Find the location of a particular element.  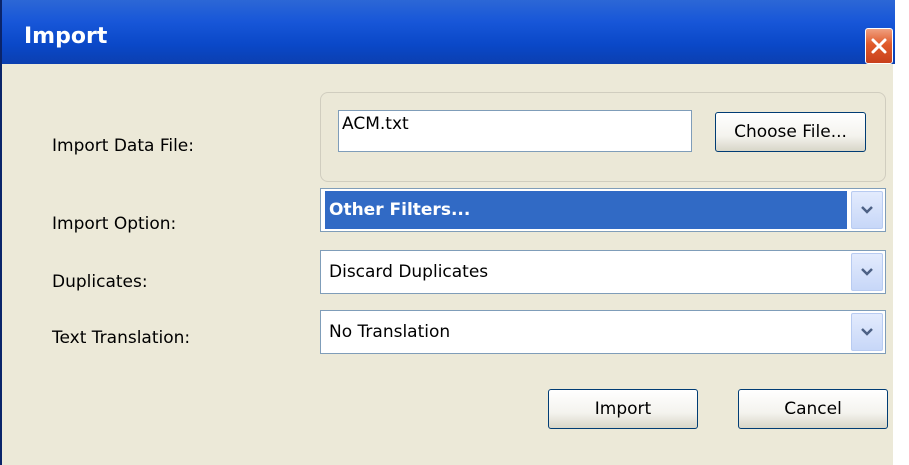

import-button: Import is located at coordinates (623, 409).